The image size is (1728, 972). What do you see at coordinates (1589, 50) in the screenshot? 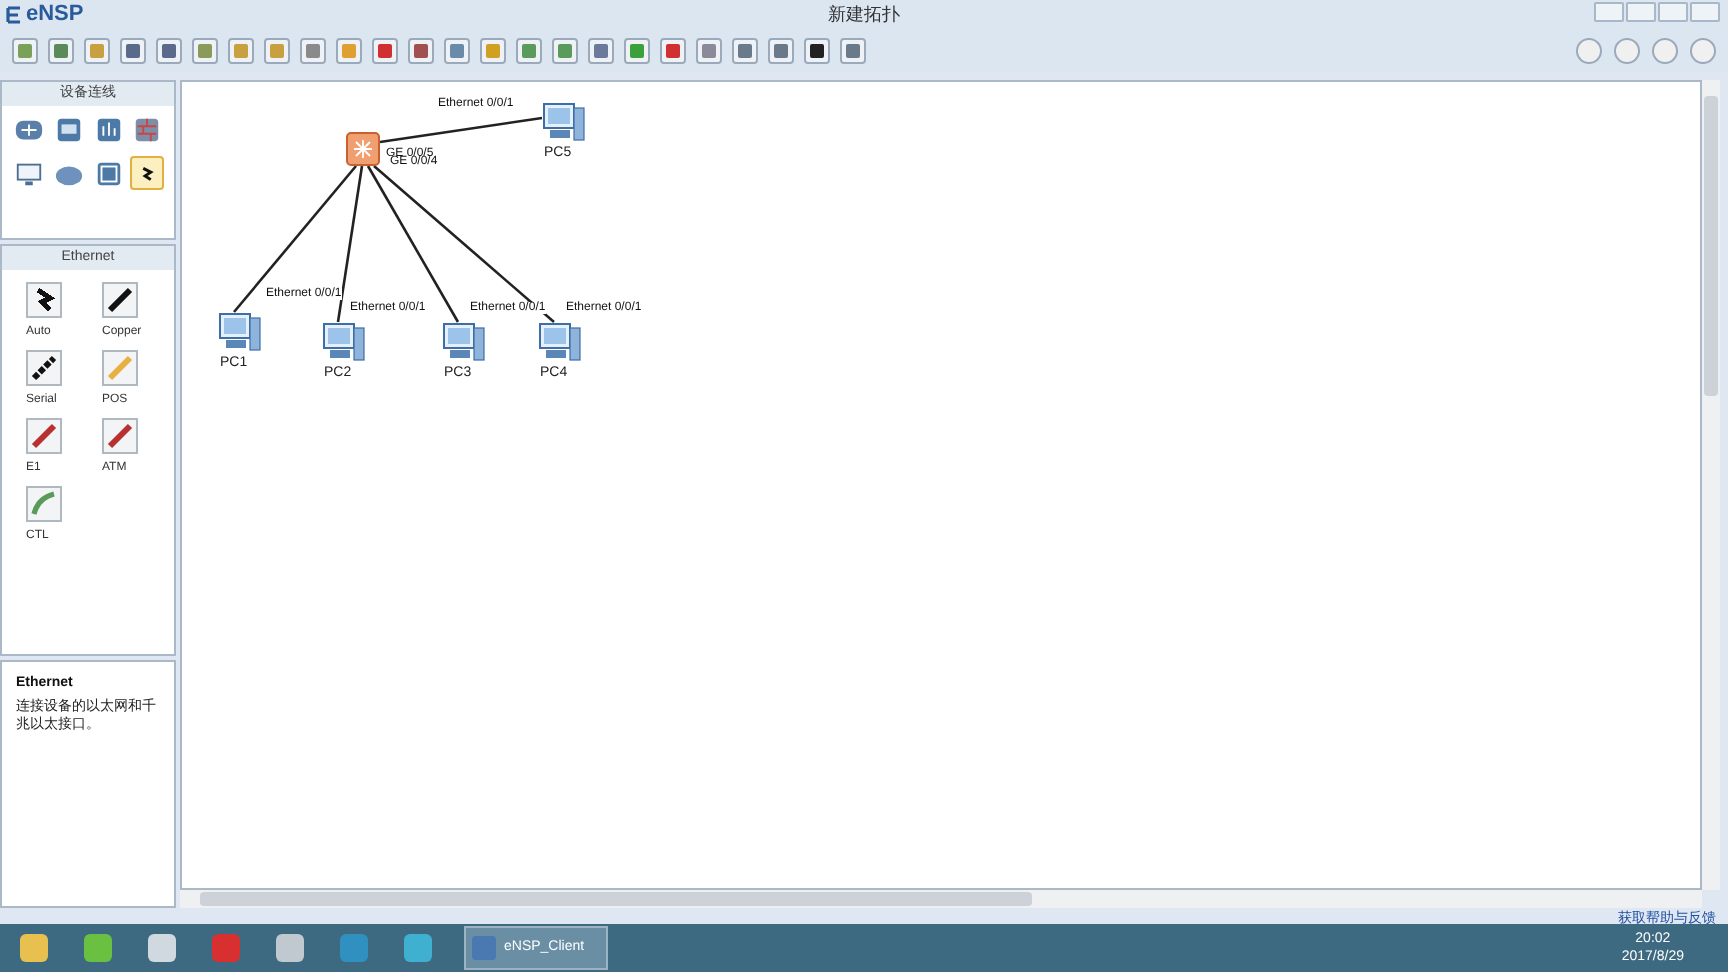
I see `chat-button` at bounding box center [1589, 50].